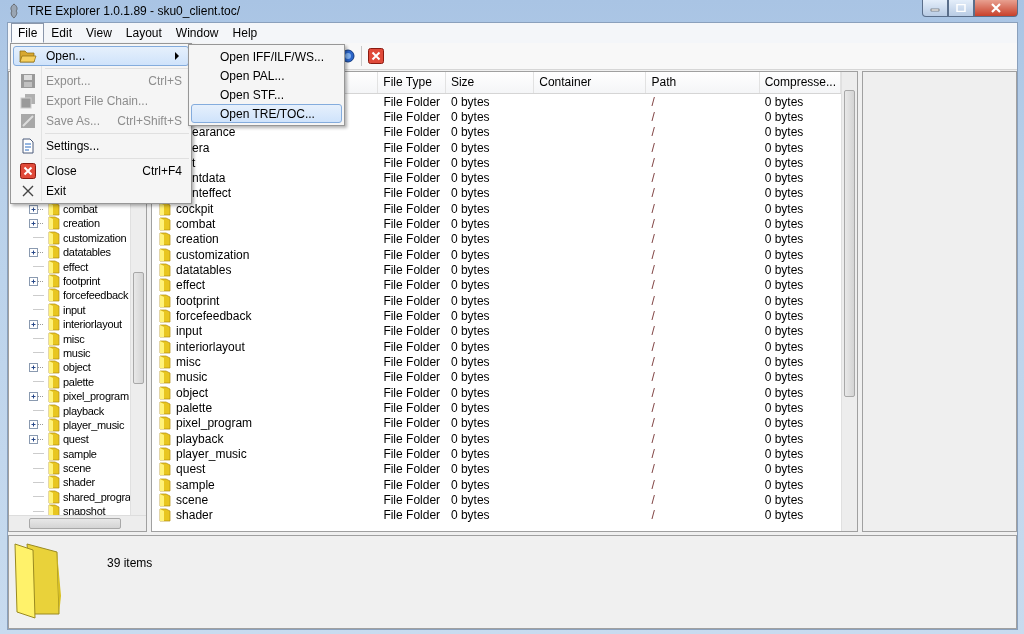 Image resolution: width=1024 pixels, height=634 pixels. Describe the element at coordinates (76, 439) in the screenshot. I see `tree-item: quest` at that location.